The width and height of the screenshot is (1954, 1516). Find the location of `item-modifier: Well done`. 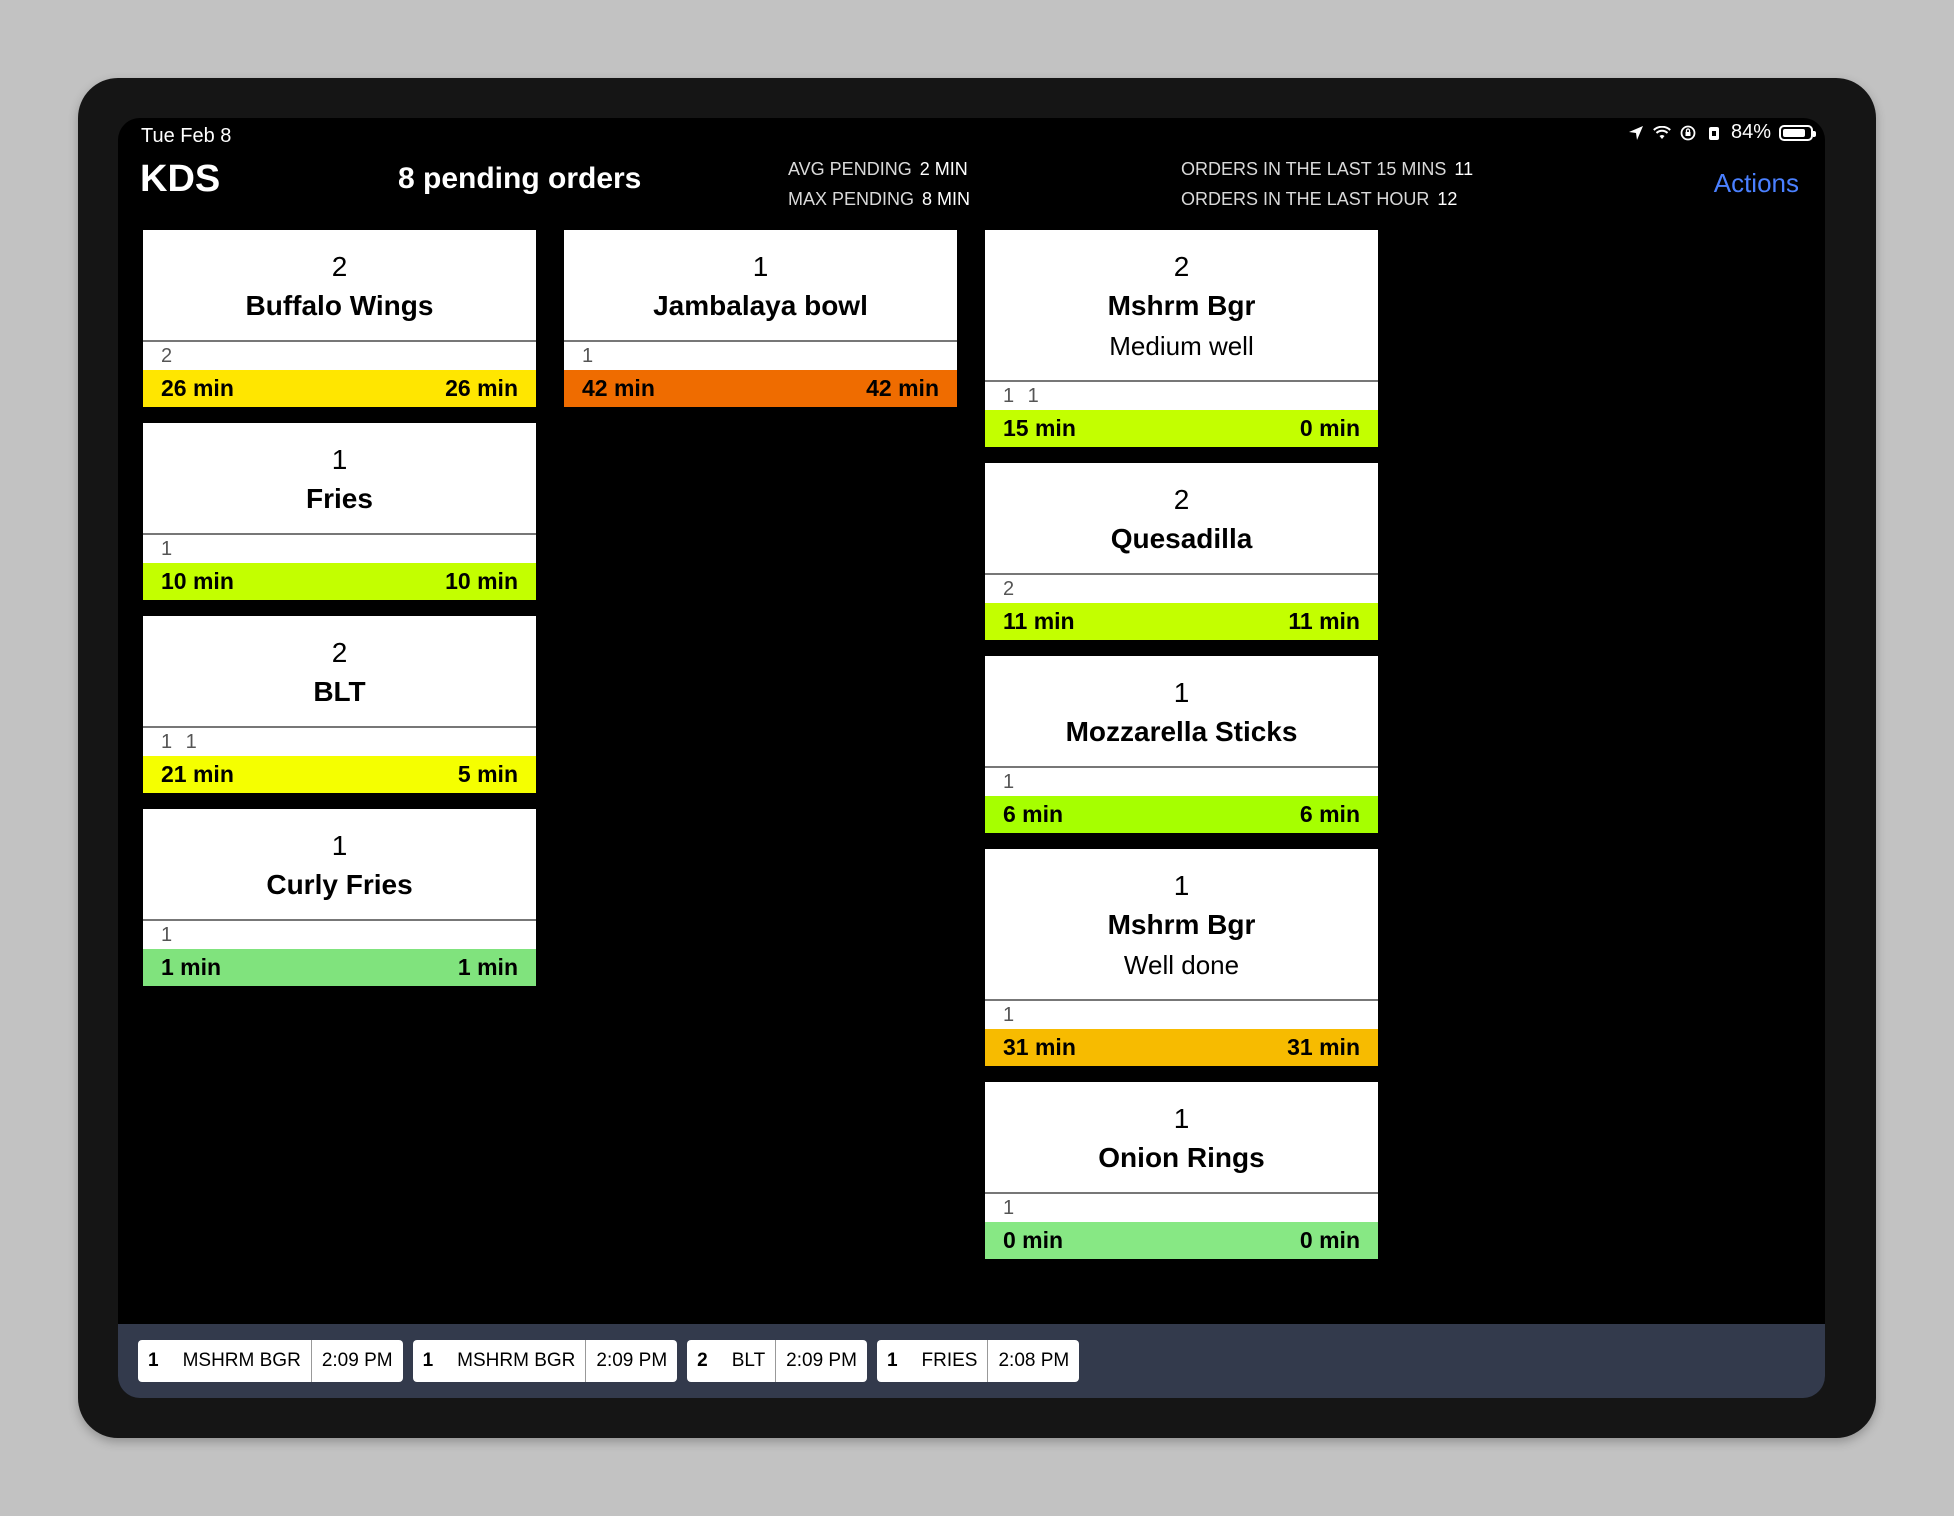

item-modifier: Well done is located at coordinates (1181, 965).